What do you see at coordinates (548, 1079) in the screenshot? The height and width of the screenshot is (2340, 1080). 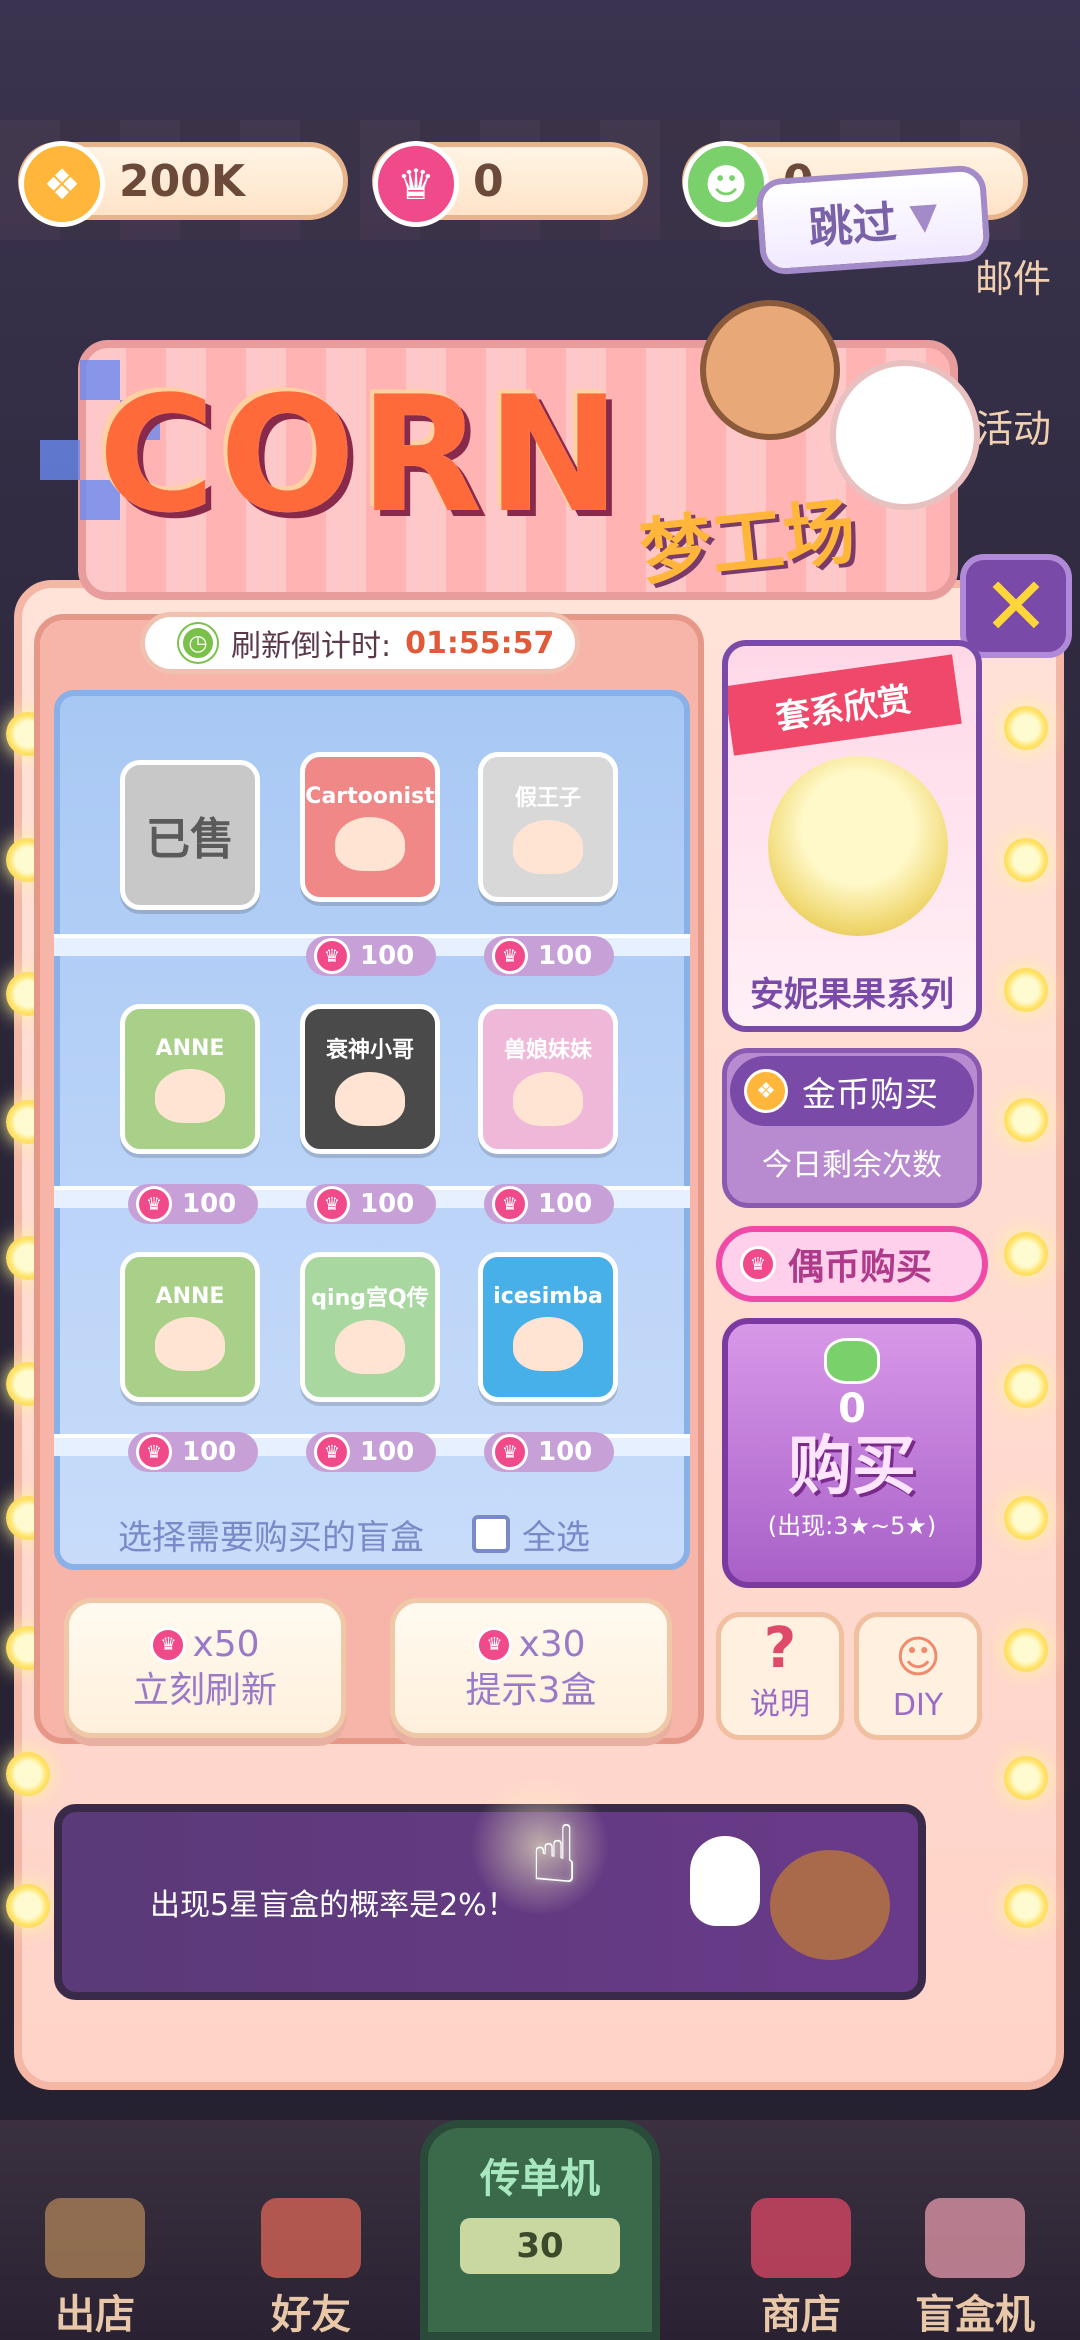 I see `blindbox-6: 兽娘妹妹` at bounding box center [548, 1079].